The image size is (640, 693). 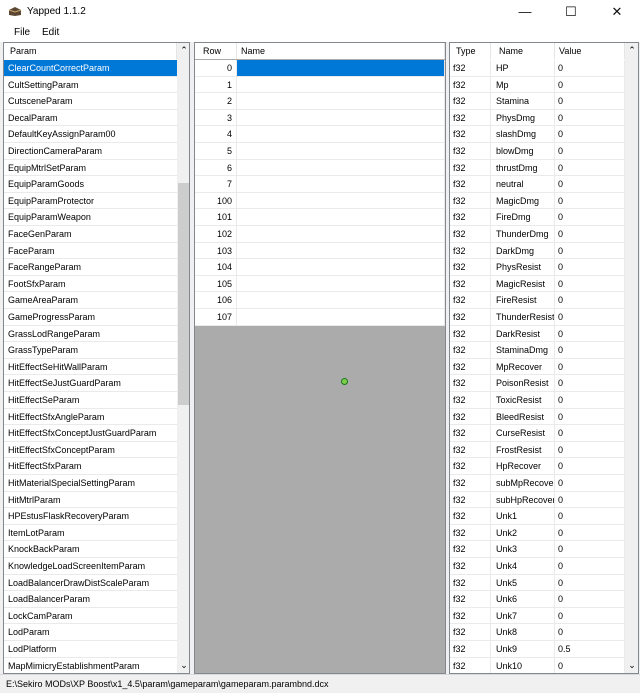 I want to click on name-column-header: Name, so click(x=341, y=51).